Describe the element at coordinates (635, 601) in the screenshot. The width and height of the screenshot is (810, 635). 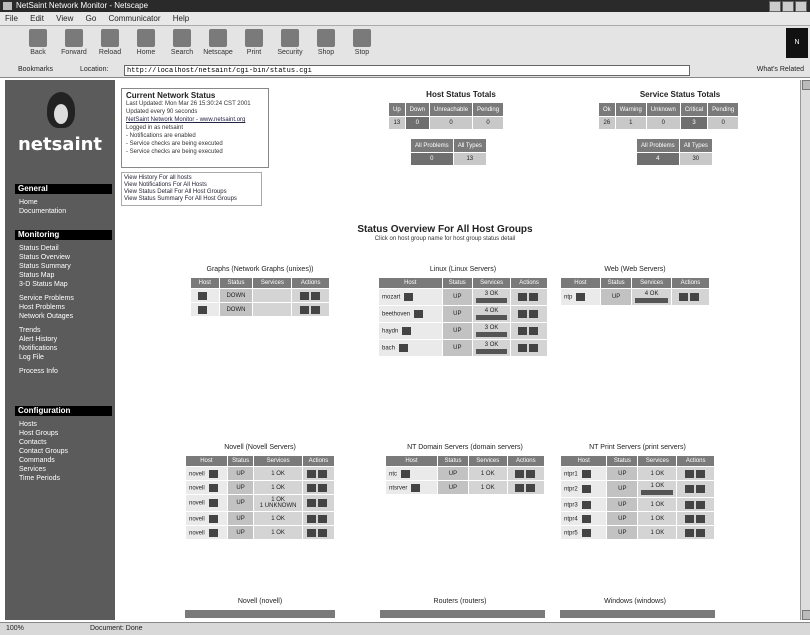
I see `bottom-group-title: Windows (windows)` at that location.